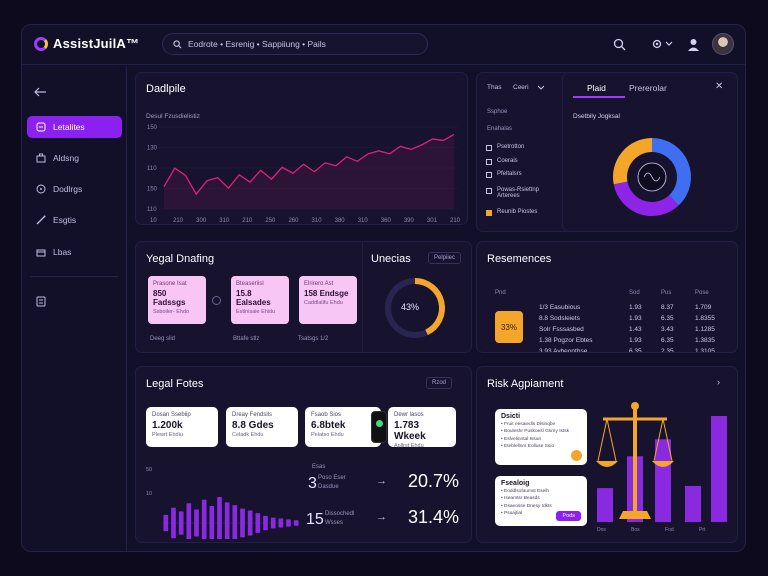  Describe the element at coordinates (74, 189) in the screenshot. I see `sidebar-item-dodlrgs: Dodlrgs` at that location.